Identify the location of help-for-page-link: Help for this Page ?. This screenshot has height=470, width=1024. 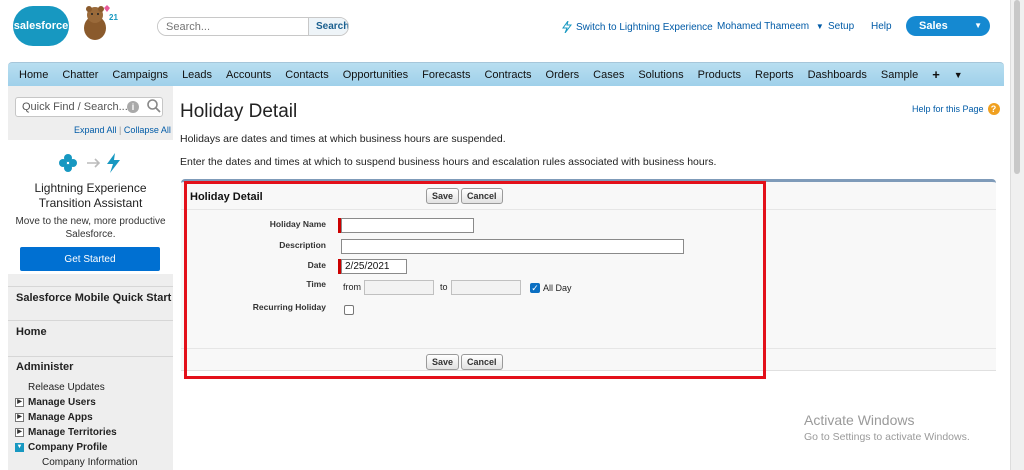
(956, 109).